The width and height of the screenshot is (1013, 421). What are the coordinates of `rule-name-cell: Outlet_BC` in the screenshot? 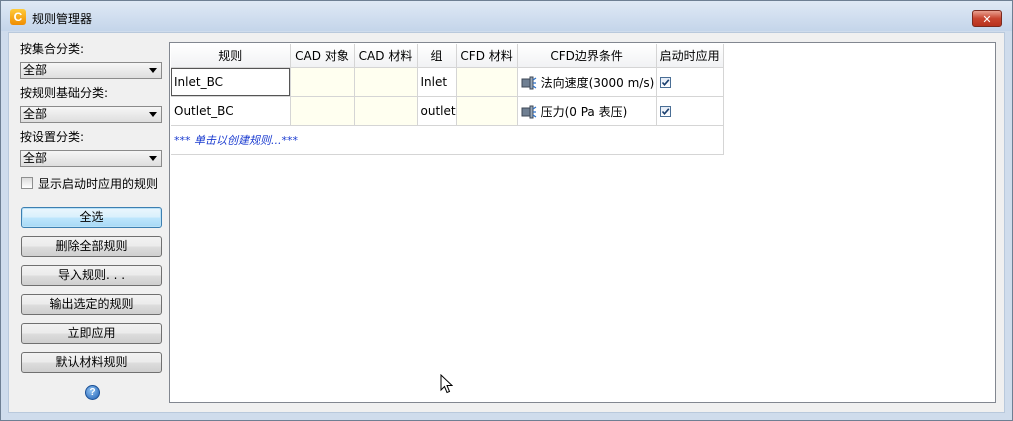 It's located at (231, 111).